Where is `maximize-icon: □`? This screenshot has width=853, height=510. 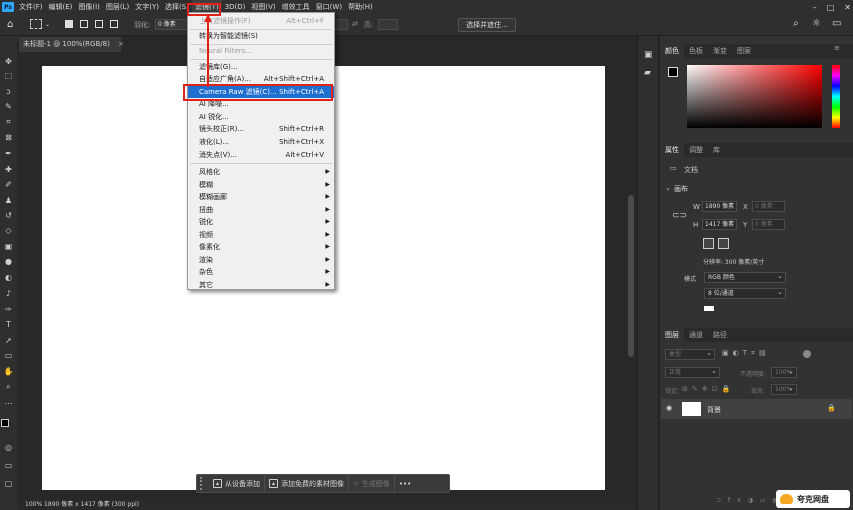
maximize-icon: □ is located at coordinates (831, 7).